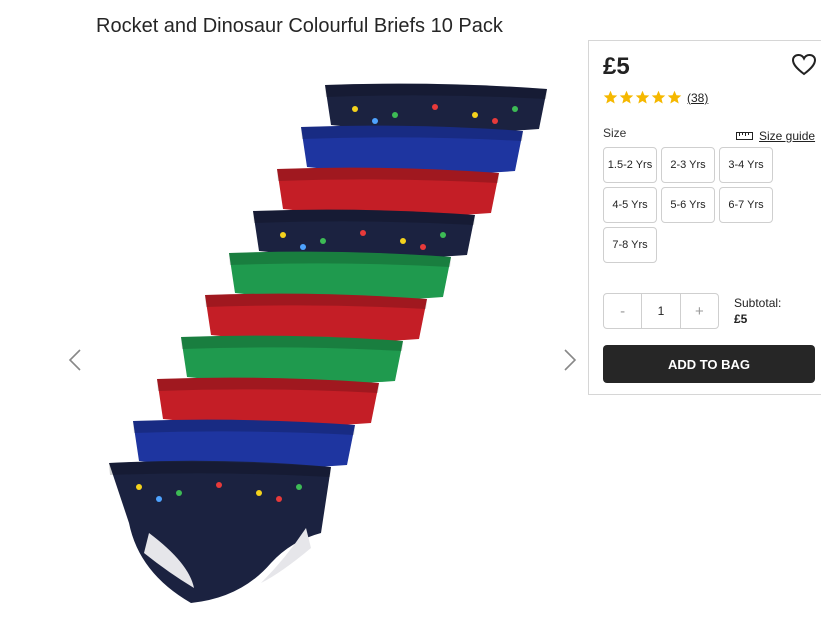 The height and width of the screenshot is (621, 821). I want to click on increase-quantity-button: +, so click(699, 311).